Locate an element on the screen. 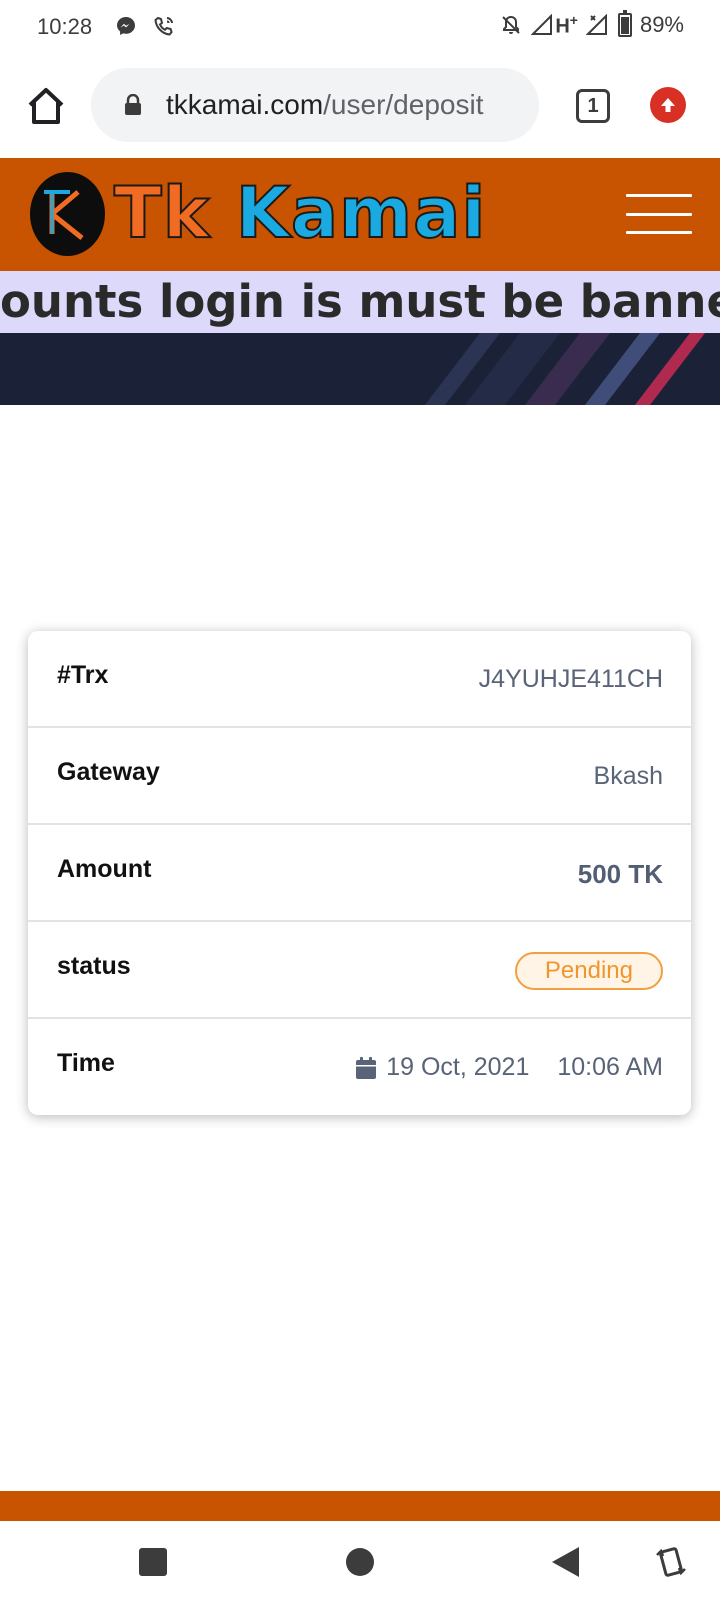 This screenshot has width=720, height=1600. amount-value: 500 TK is located at coordinates (620, 874).